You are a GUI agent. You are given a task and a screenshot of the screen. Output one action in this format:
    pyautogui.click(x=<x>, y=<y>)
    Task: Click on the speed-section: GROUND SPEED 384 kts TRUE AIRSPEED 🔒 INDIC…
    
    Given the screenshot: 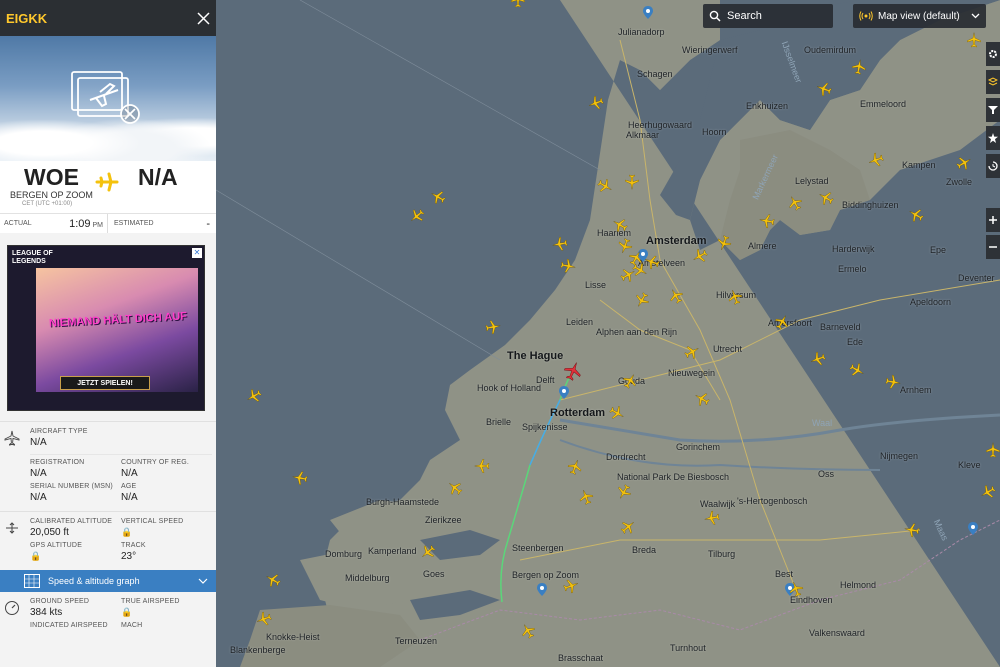 What is the action you would take?
    pyautogui.click(x=108, y=614)
    